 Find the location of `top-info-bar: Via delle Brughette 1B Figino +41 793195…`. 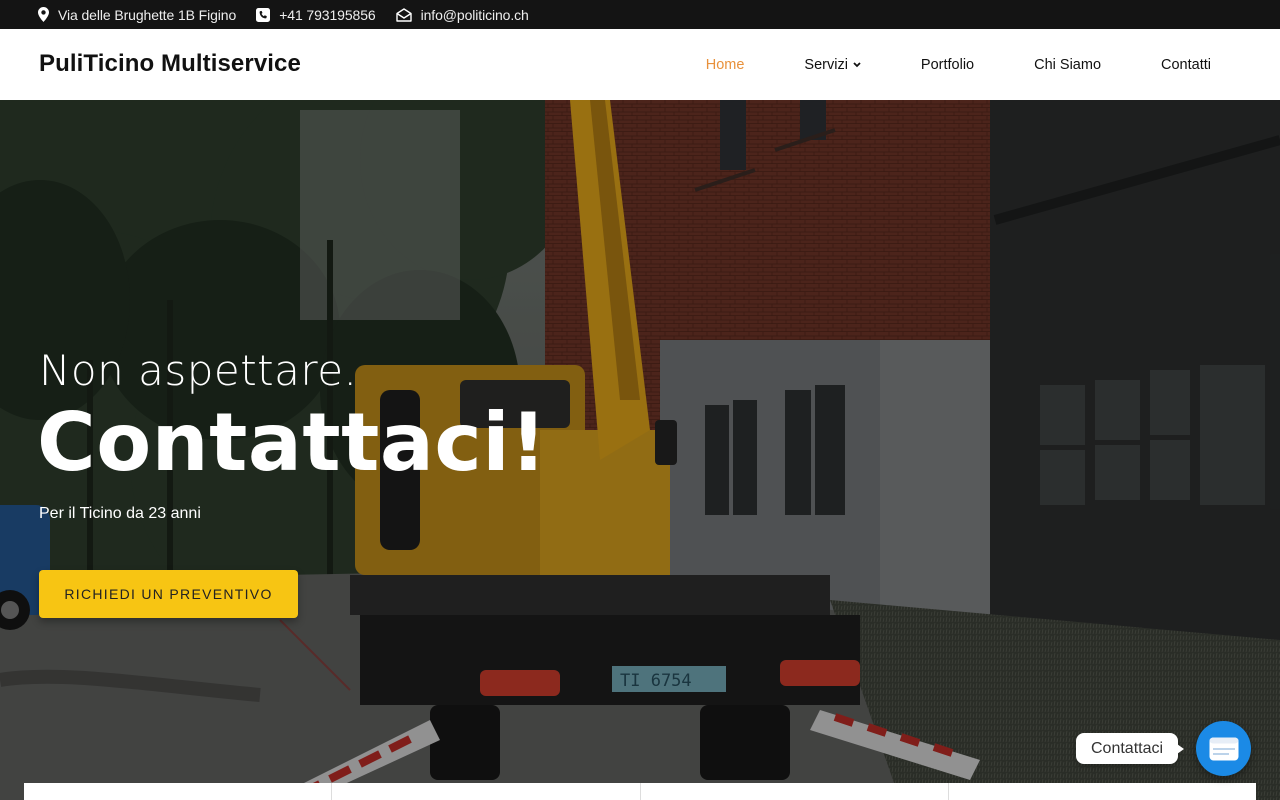

top-info-bar: Via delle Brughette 1B Figino +41 793195… is located at coordinates (640, 14).